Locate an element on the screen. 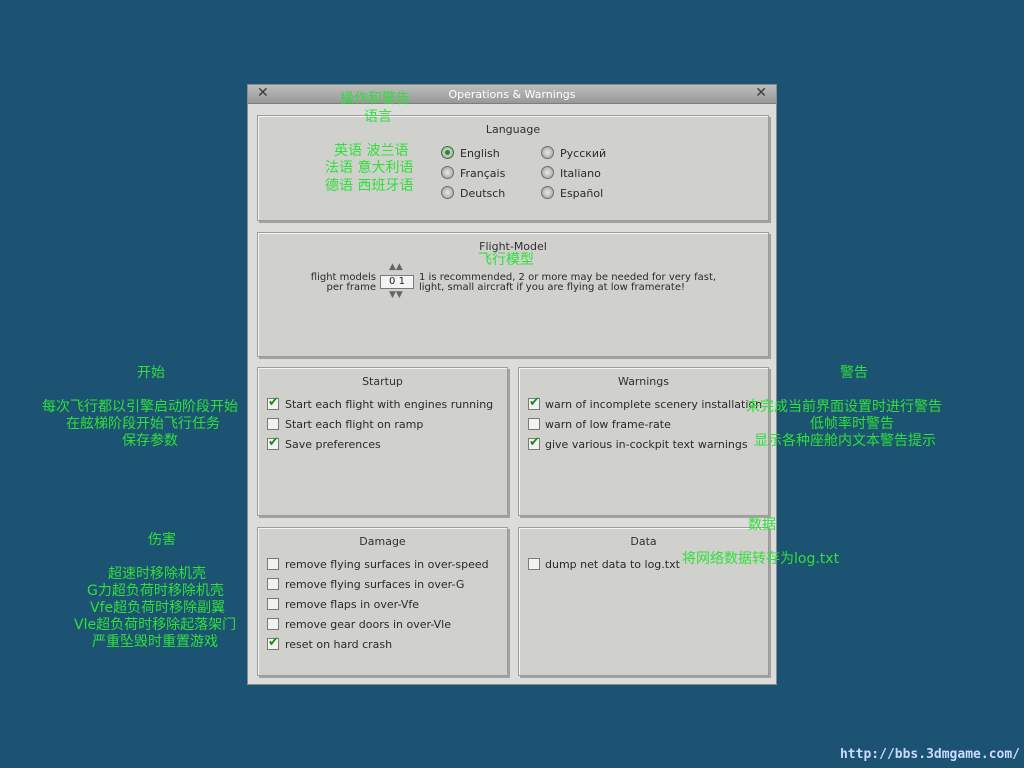  checkbox-reset-hard-crash-label: reset on hard crash is located at coordinates (339, 644).